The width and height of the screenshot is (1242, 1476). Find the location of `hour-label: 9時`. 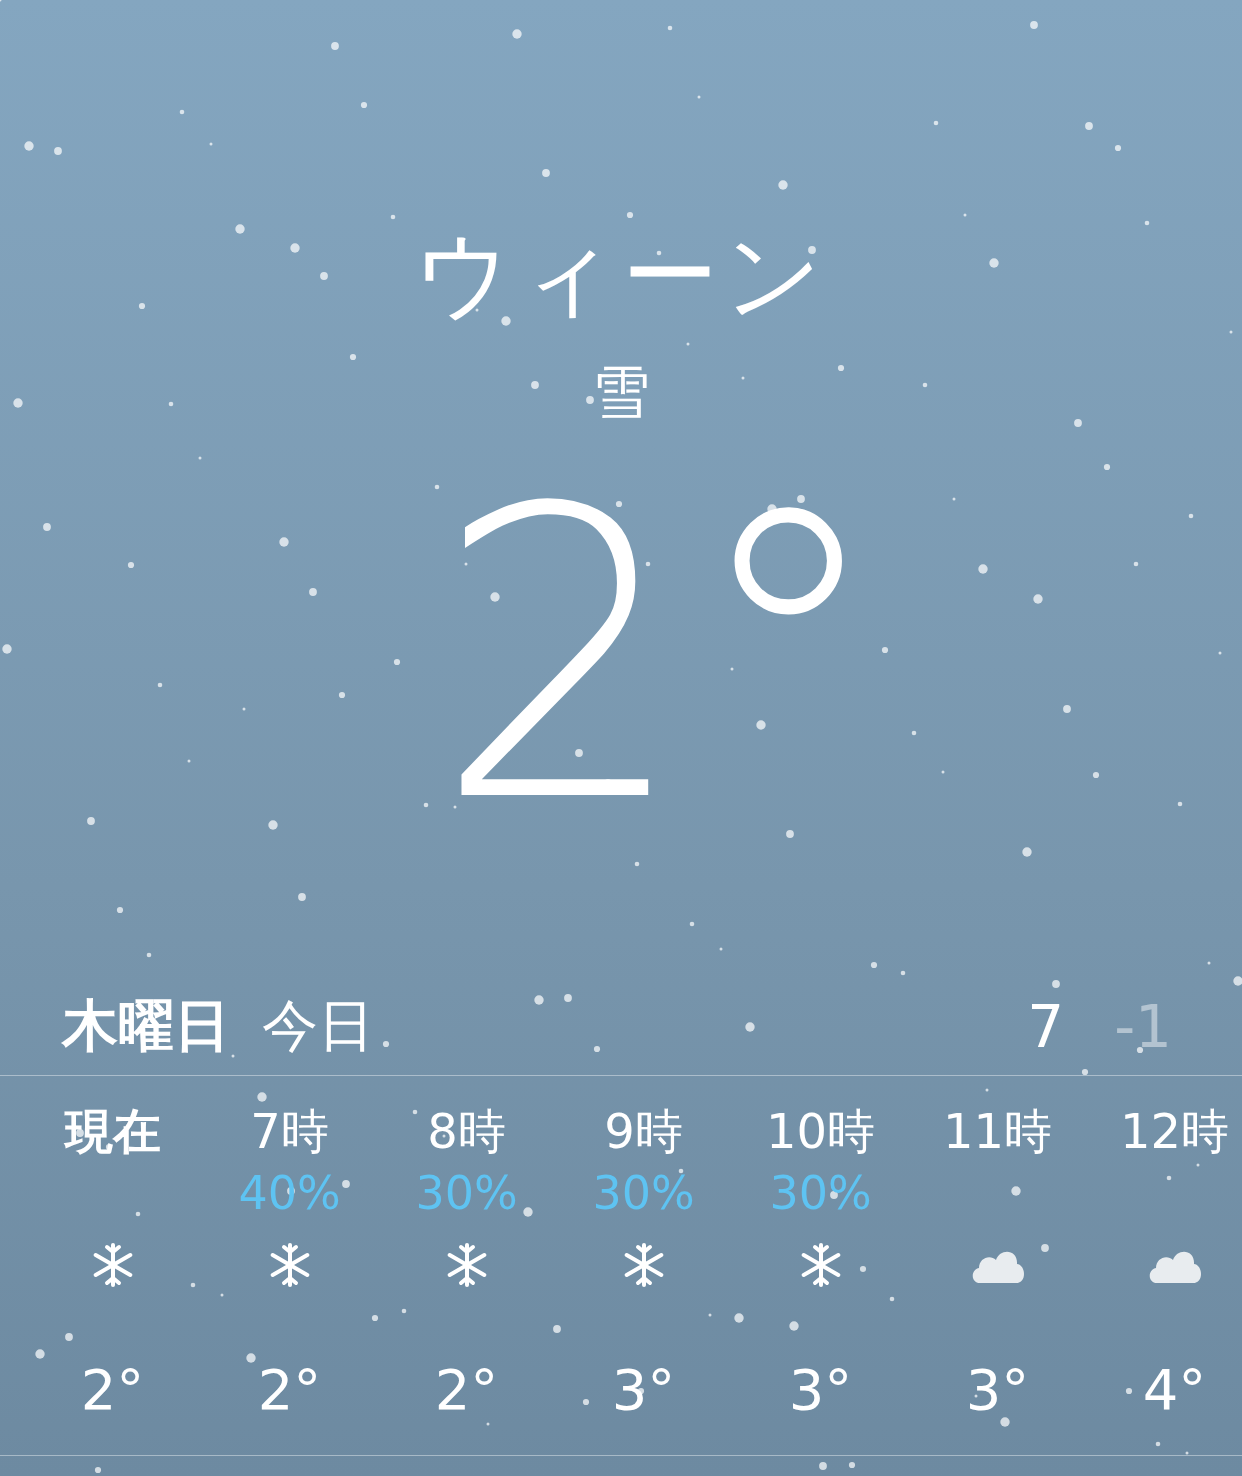

hour-label: 9時 is located at coordinates (643, 1131).